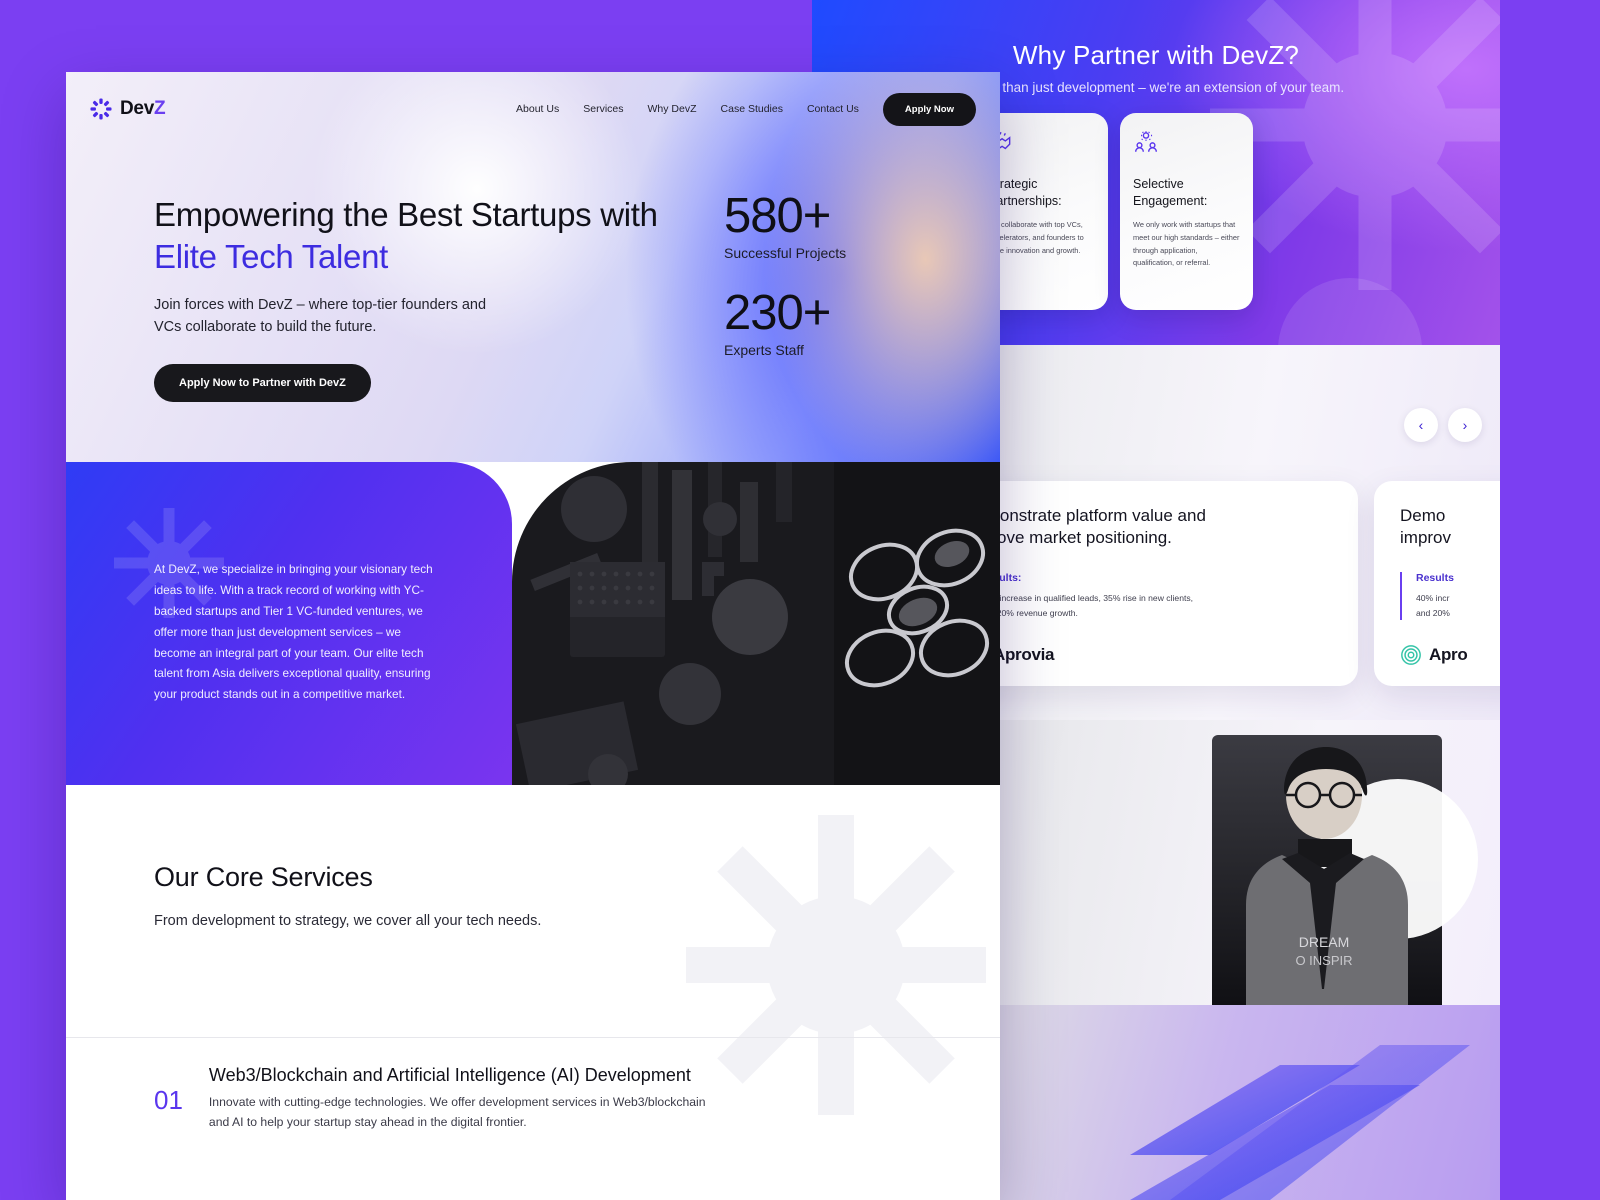  What do you see at coordinates (262, 383) in the screenshot?
I see `hero-cta-button: Apply Now to Partner with DevZ` at bounding box center [262, 383].